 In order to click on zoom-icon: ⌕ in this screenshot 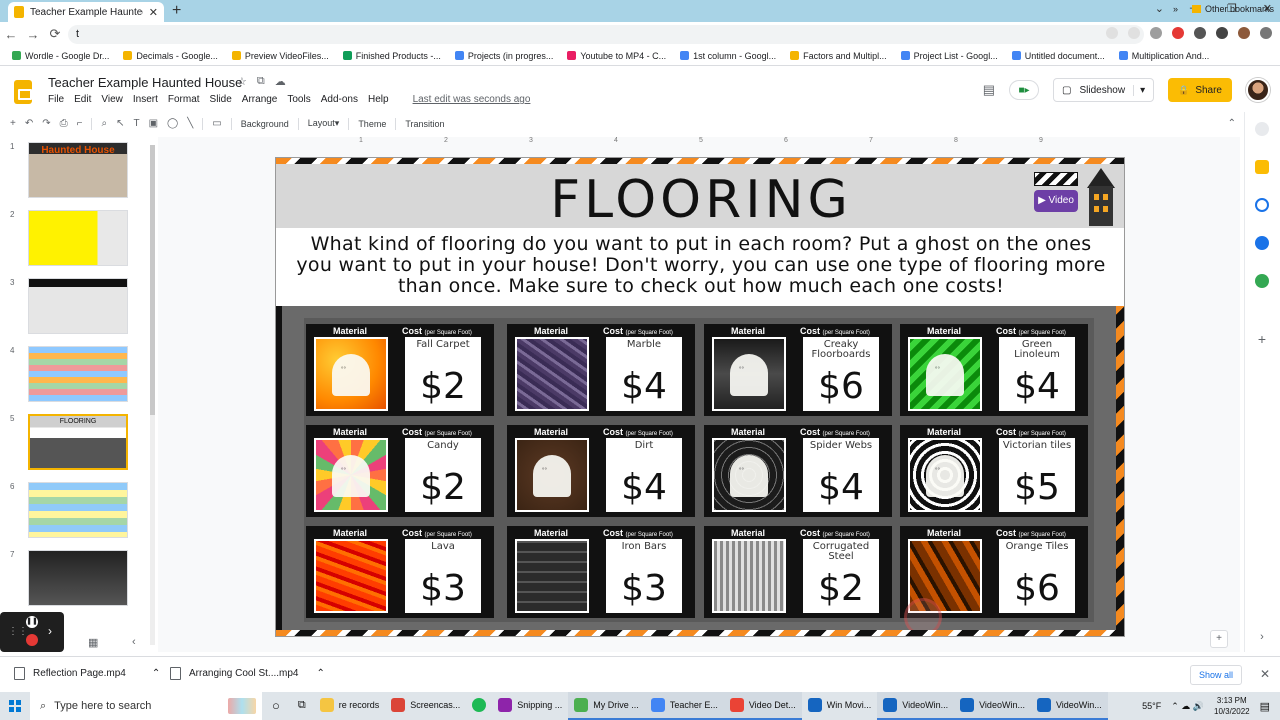, I will do `click(104, 123)`.